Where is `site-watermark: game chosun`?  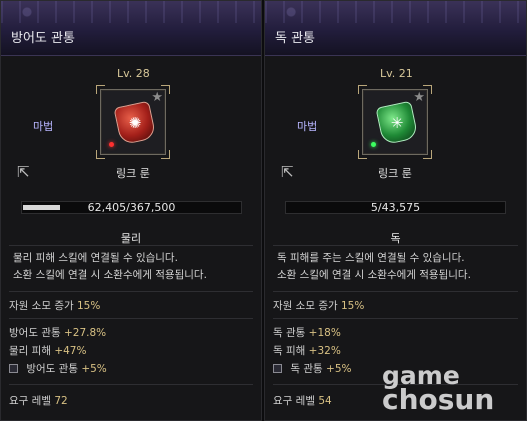 site-watermark: game chosun is located at coordinates (438, 388).